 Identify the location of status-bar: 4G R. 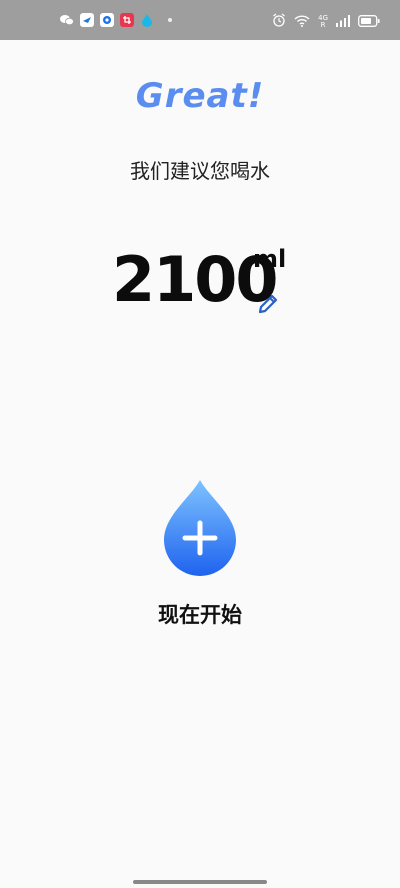
(200, 20).